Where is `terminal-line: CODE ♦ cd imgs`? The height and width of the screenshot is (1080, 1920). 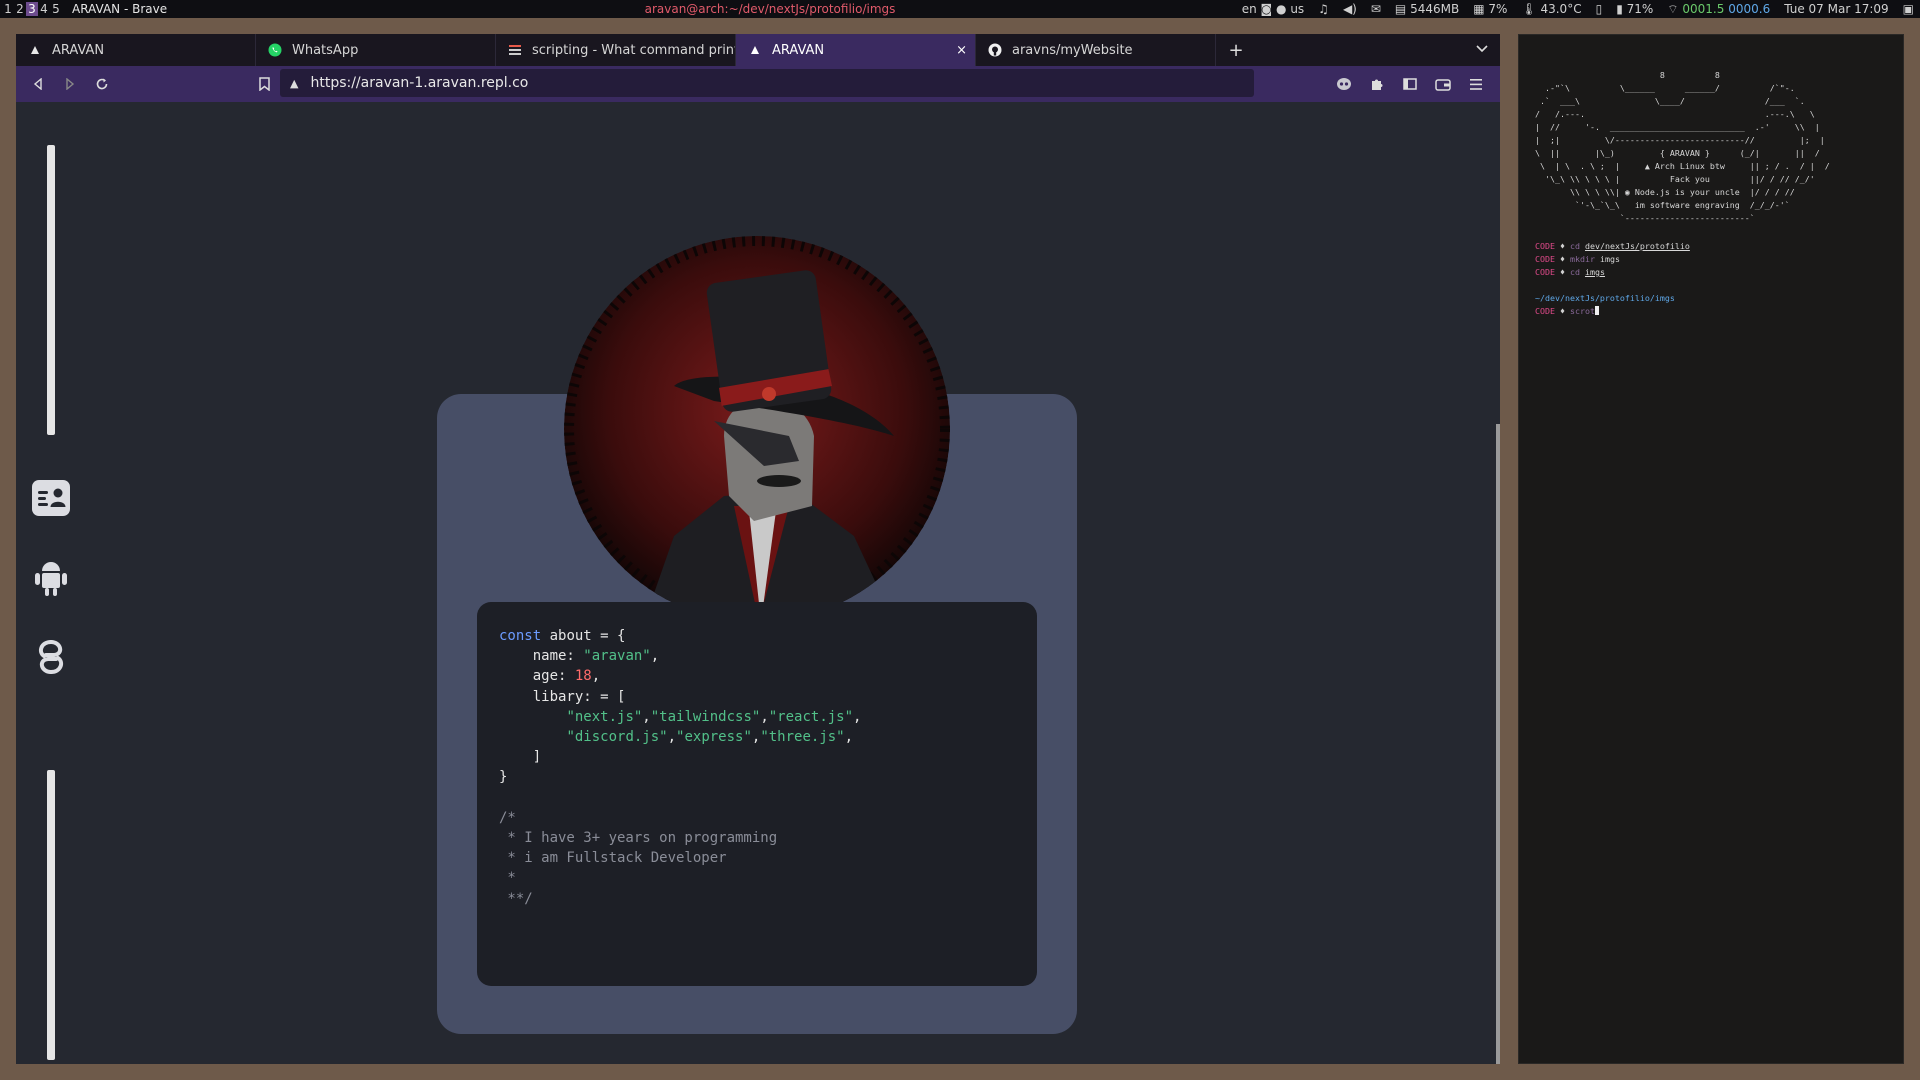
terminal-line: CODE ♦ cd imgs is located at coordinates (1570, 272).